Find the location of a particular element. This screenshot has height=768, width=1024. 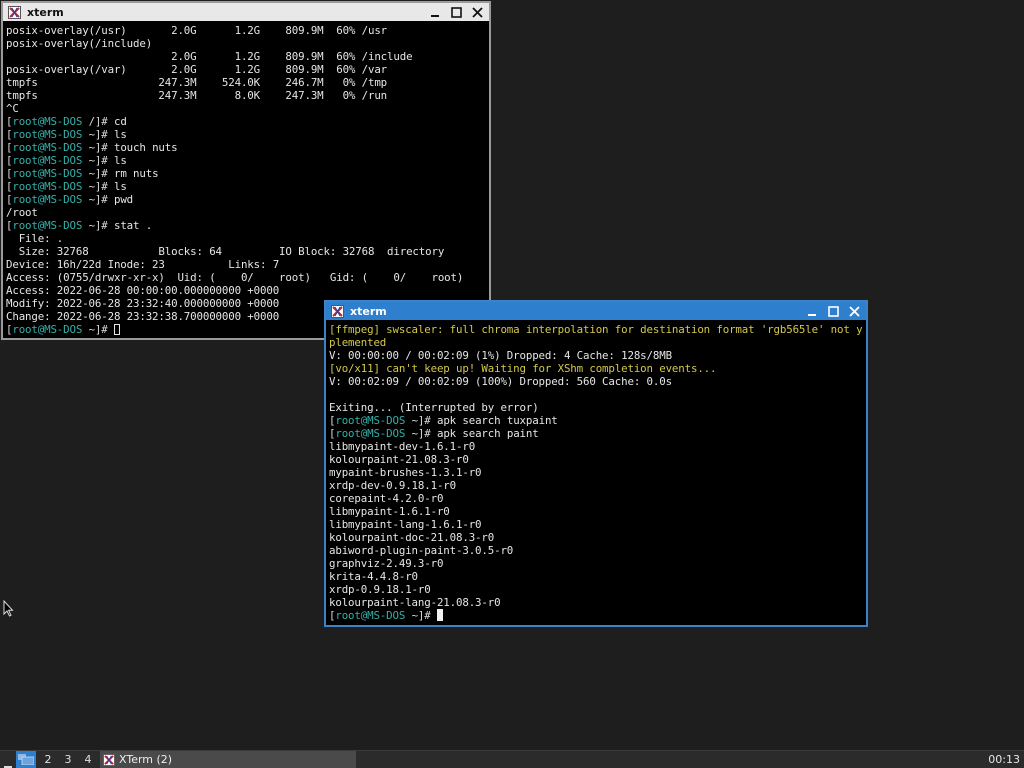

output-line: ^C is located at coordinates (246, 108).